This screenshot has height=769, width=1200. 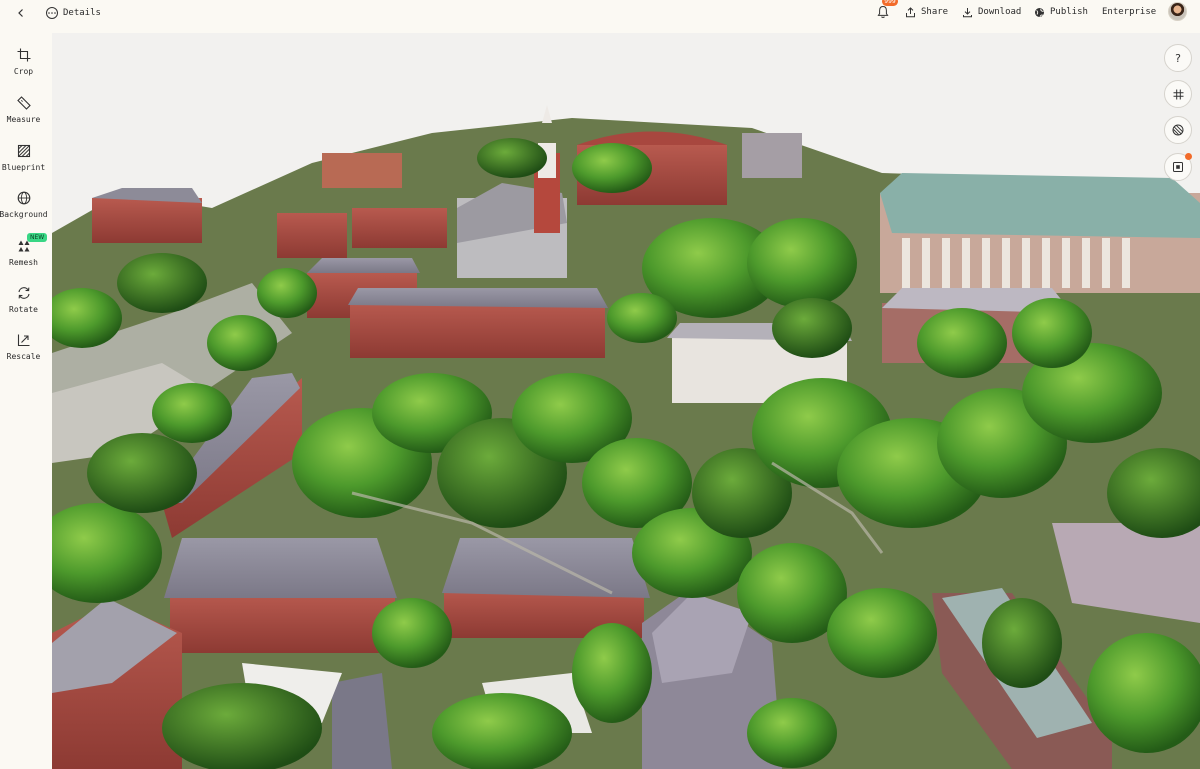 What do you see at coordinates (23, 356) in the screenshot?
I see `rescale-label: Rescale` at bounding box center [23, 356].